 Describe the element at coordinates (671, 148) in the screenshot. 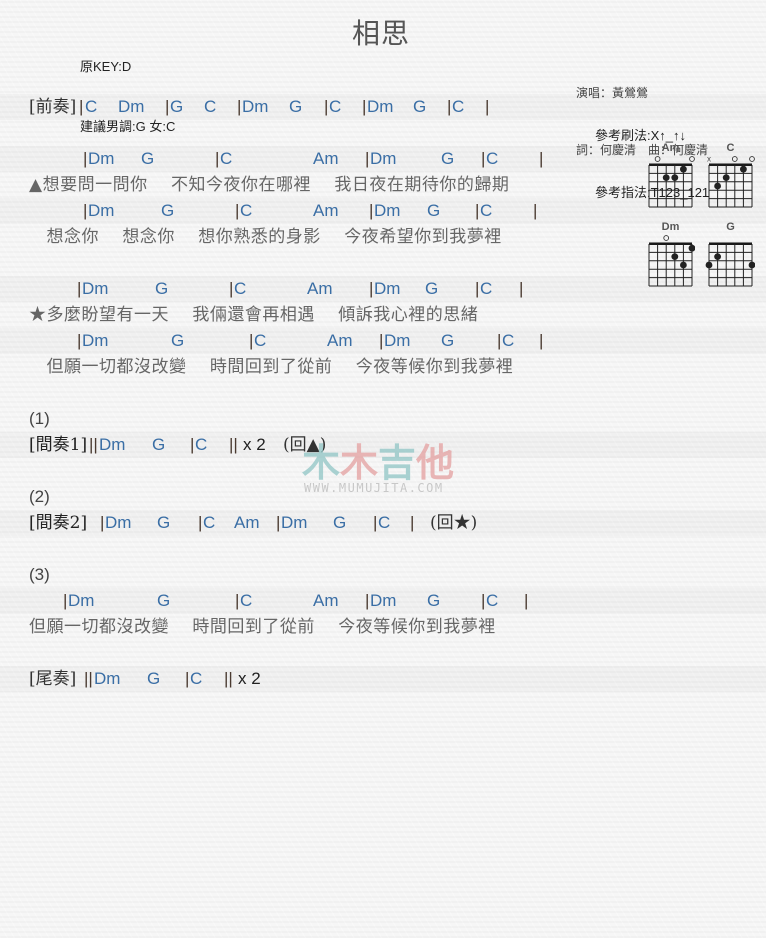

I see `chord-diagram-name: Am` at that location.